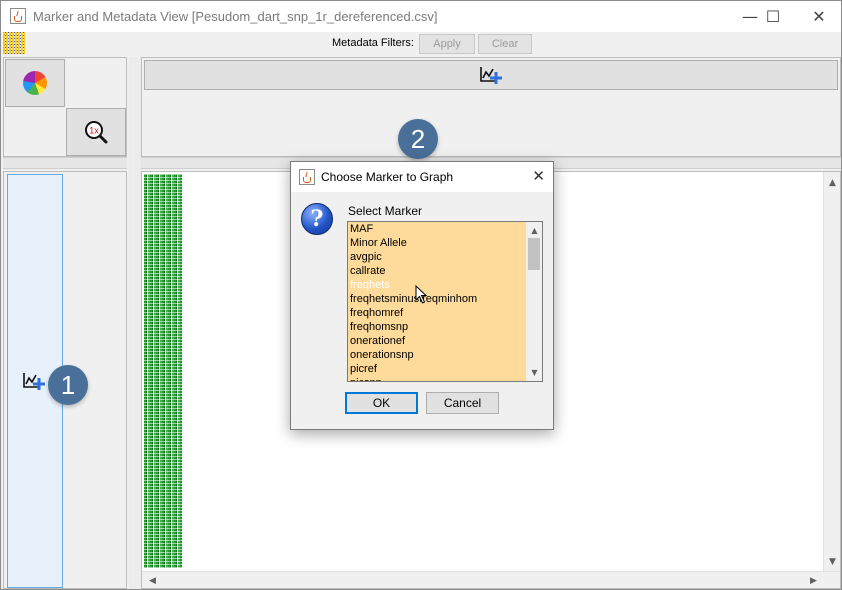 The height and width of the screenshot is (590, 842). What do you see at coordinates (491, 107) in the screenshot?
I see `marker-graph-header` at bounding box center [491, 107].